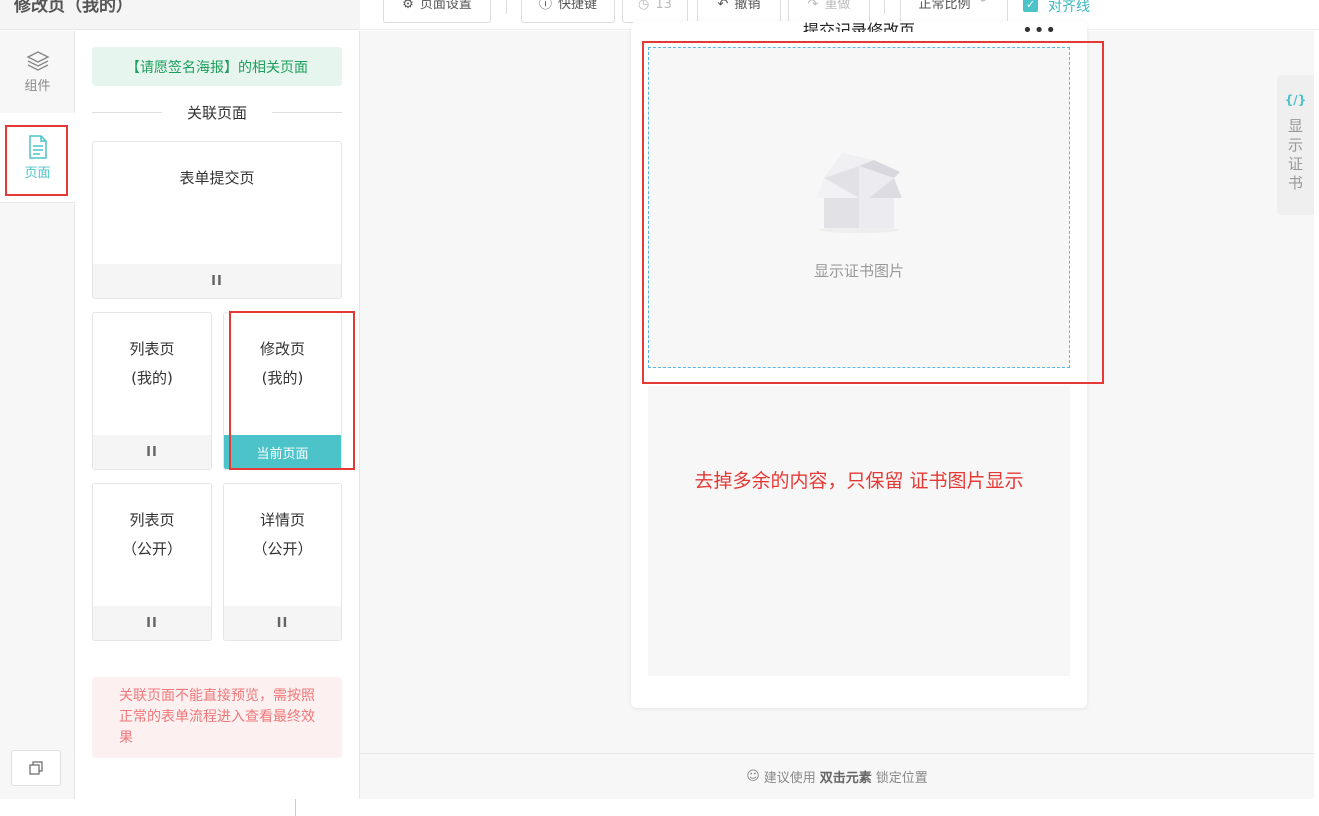 This screenshot has width=1319, height=816. I want to click on redo-icon: ↷, so click(813, 6).